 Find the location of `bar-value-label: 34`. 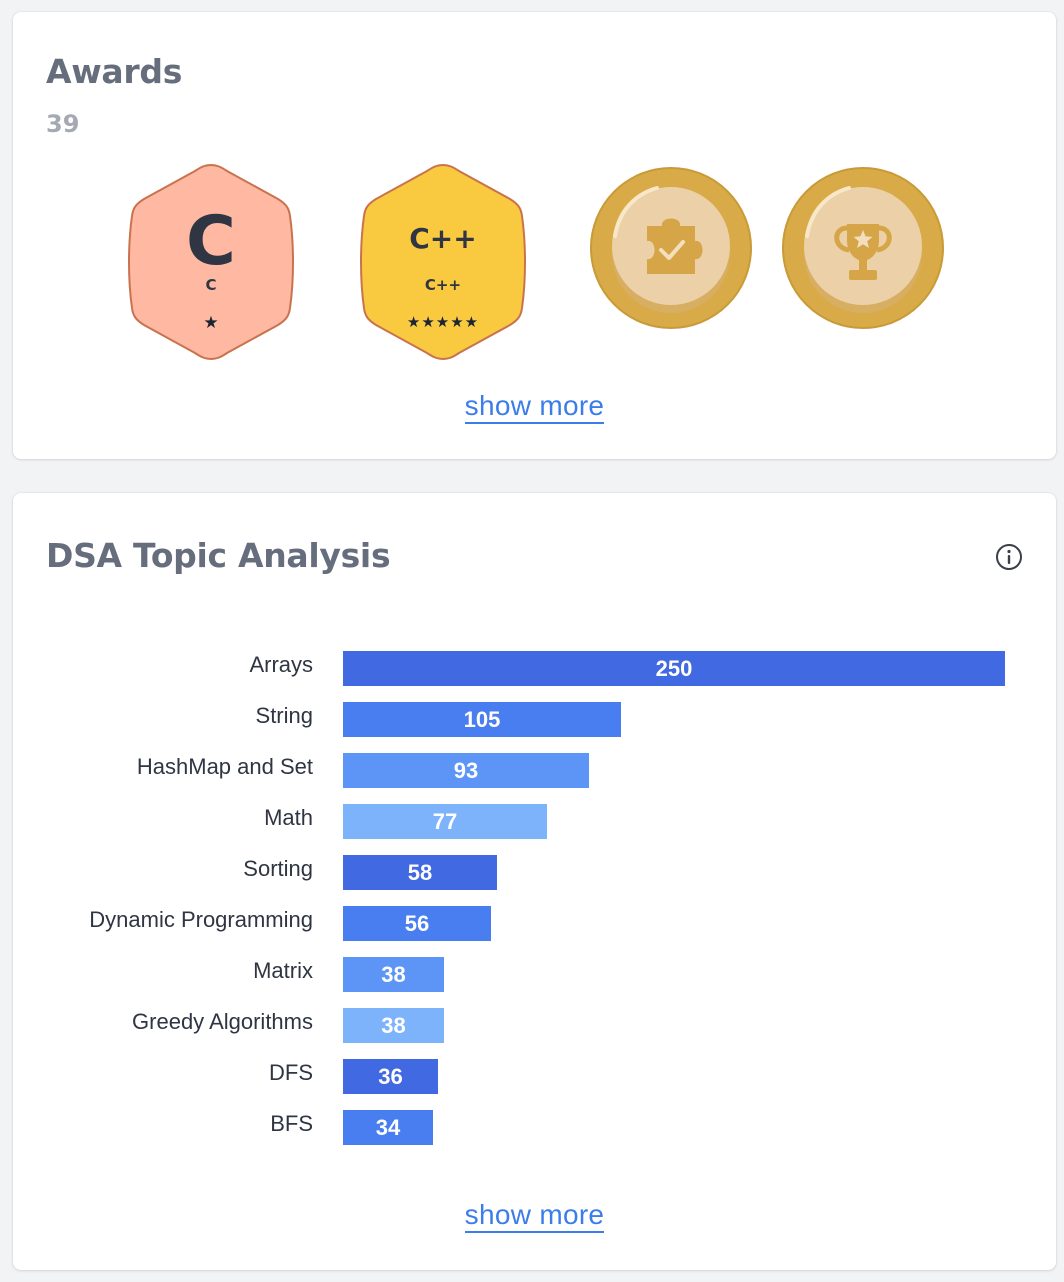

bar-value-label: 34 is located at coordinates (388, 1127).